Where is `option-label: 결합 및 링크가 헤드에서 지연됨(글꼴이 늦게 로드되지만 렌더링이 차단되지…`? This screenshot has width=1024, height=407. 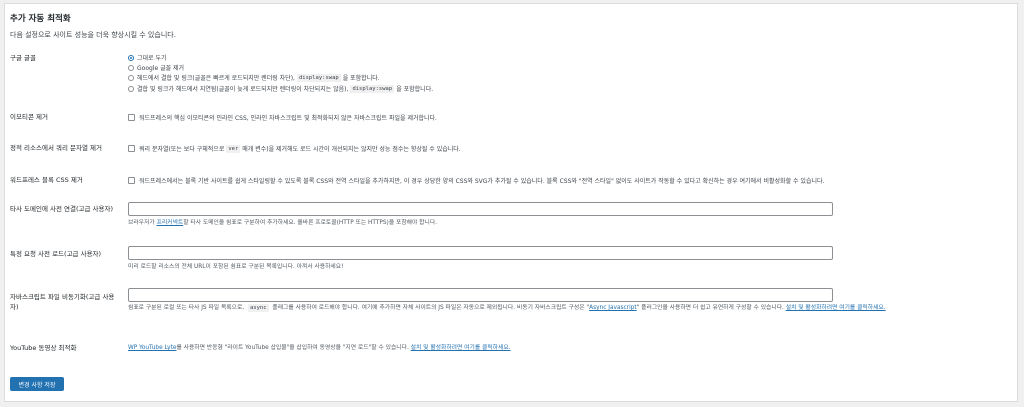 option-label: 결합 및 링크가 헤드에서 지연됨(글꼴이 늦게 로드되지만 렌더링이 차단되지… is located at coordinates (243, 89).